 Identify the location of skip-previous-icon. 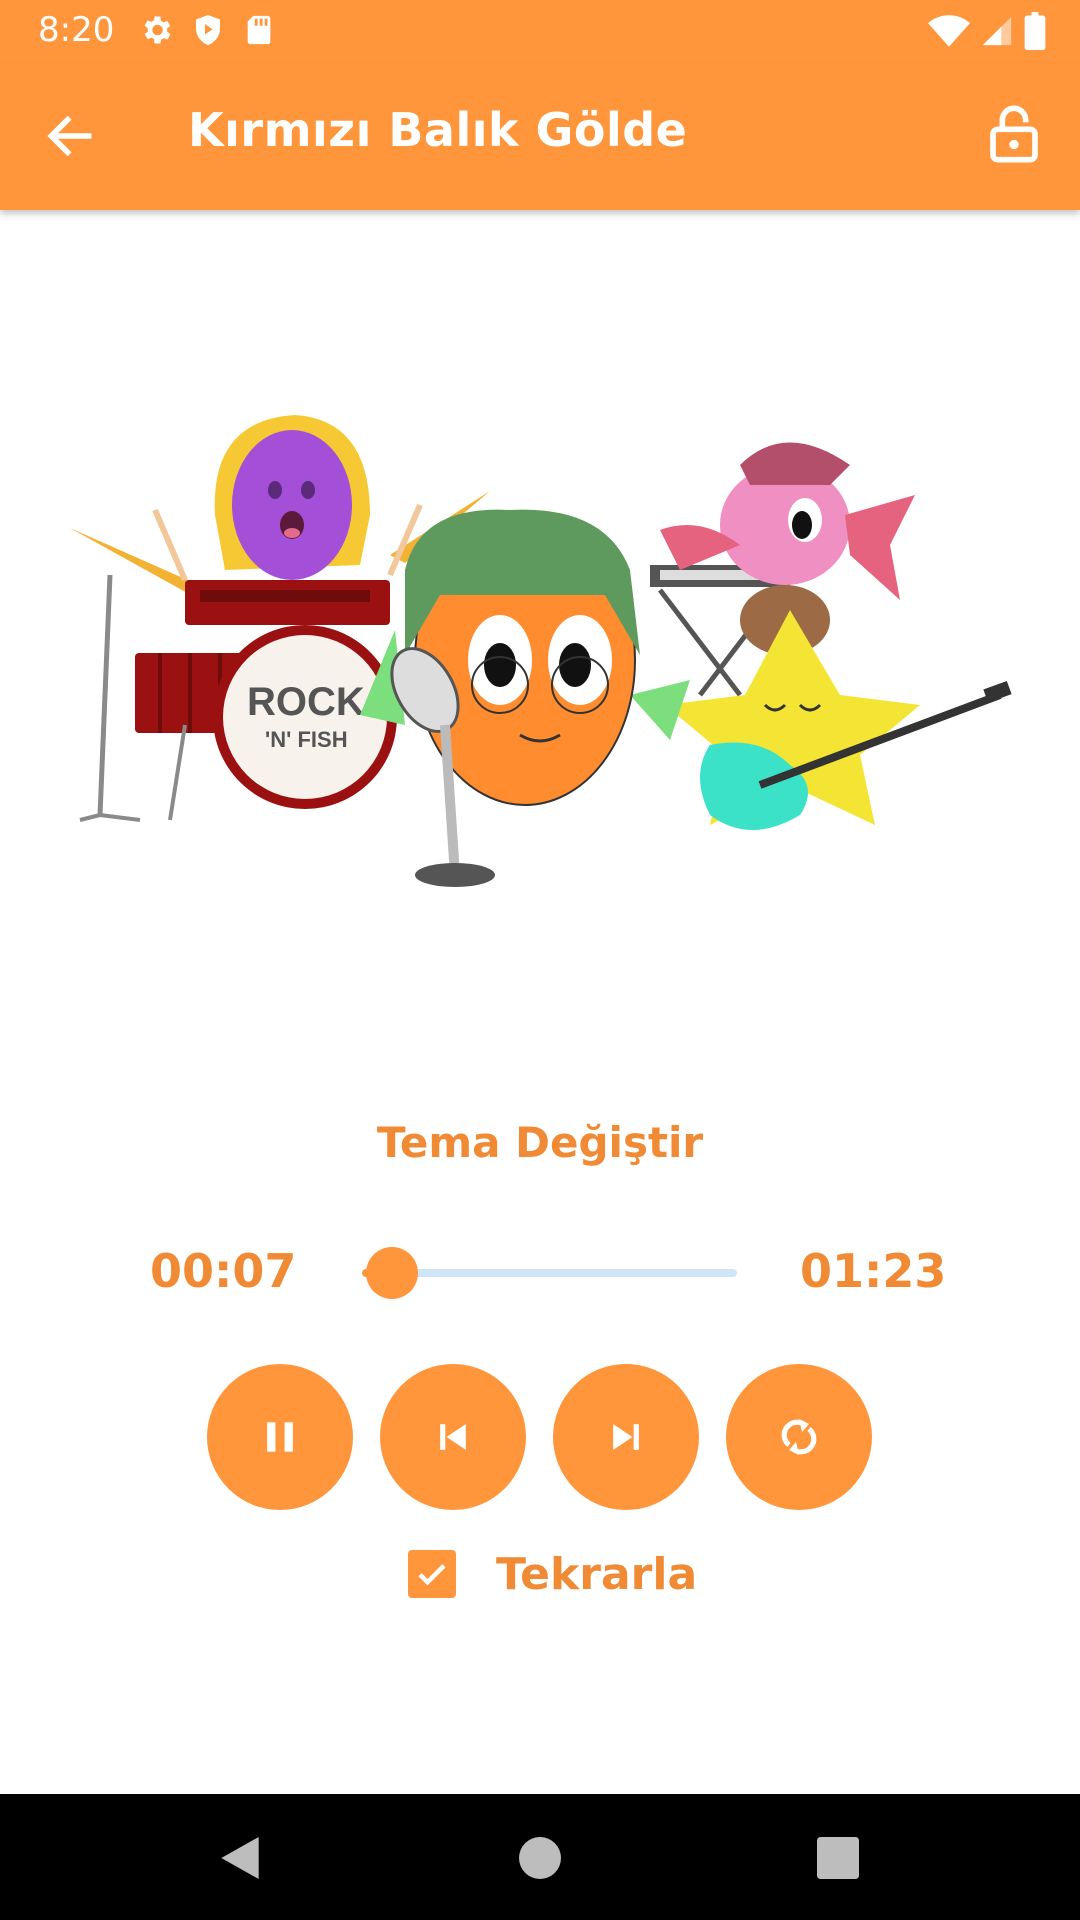
(453, 1437).